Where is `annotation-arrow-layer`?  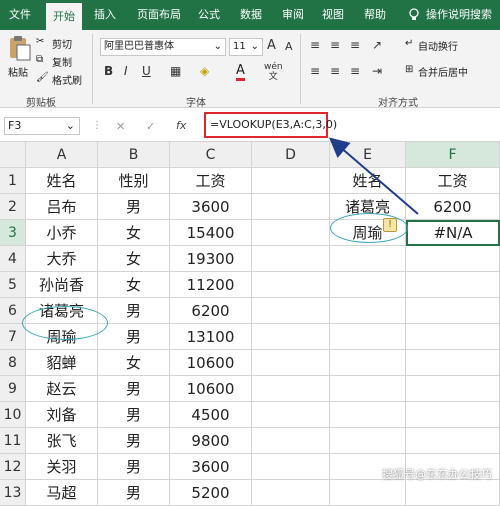 annotation-arrow-layer is located at coordinates (373, 176).